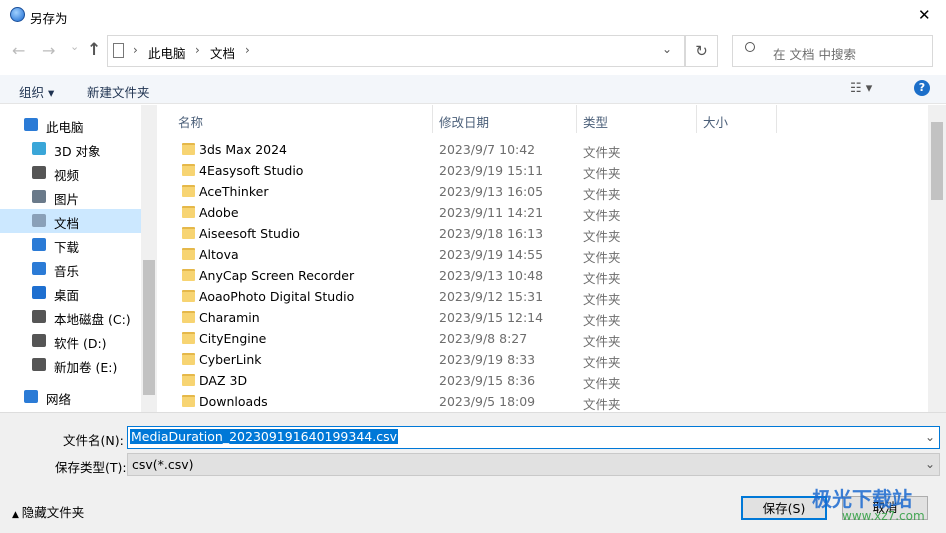 Image resolution: width=946 pixels, height=533 pixels. Describe the element at coordinates (277, 275) in the screenshot. I see `file-name: AnyCap Screen Recorder` at that location.